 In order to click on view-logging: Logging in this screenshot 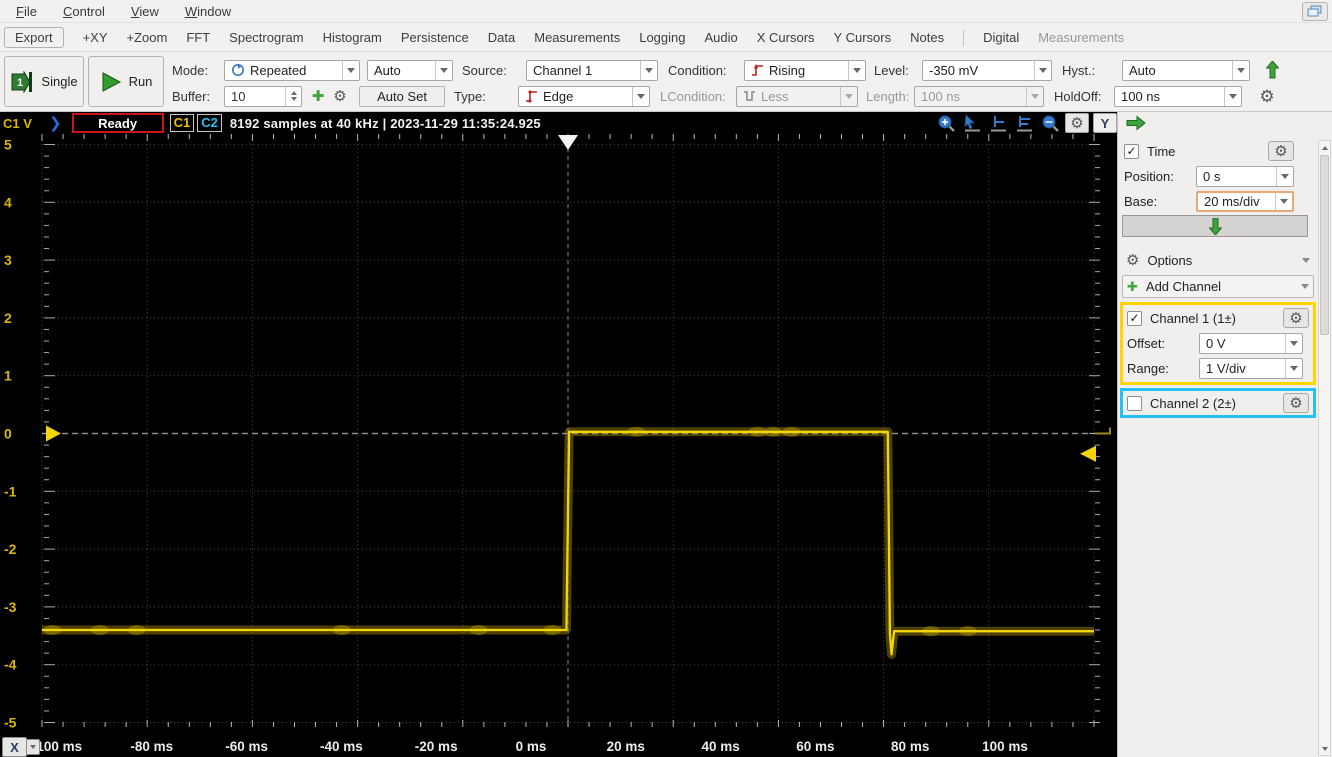, I will do `click(662, 37)`.